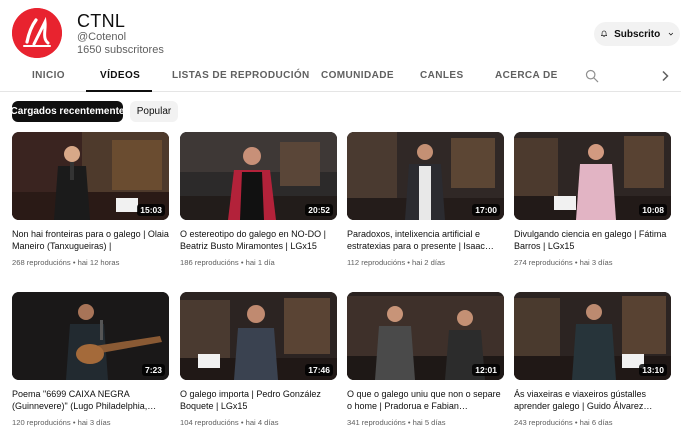  What do you see at coordinates (653, 210) in the screenshot?
I see `video-duration: 10:08` at bounding box center [653, 210].